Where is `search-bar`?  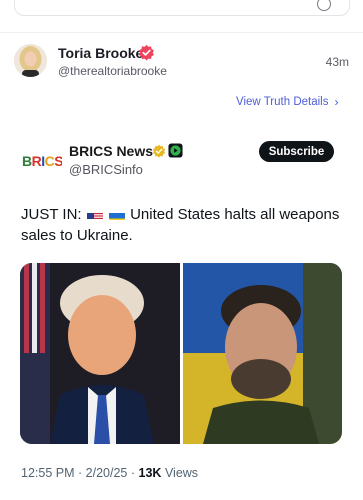
search-bar is located at coordinates (182, 8).